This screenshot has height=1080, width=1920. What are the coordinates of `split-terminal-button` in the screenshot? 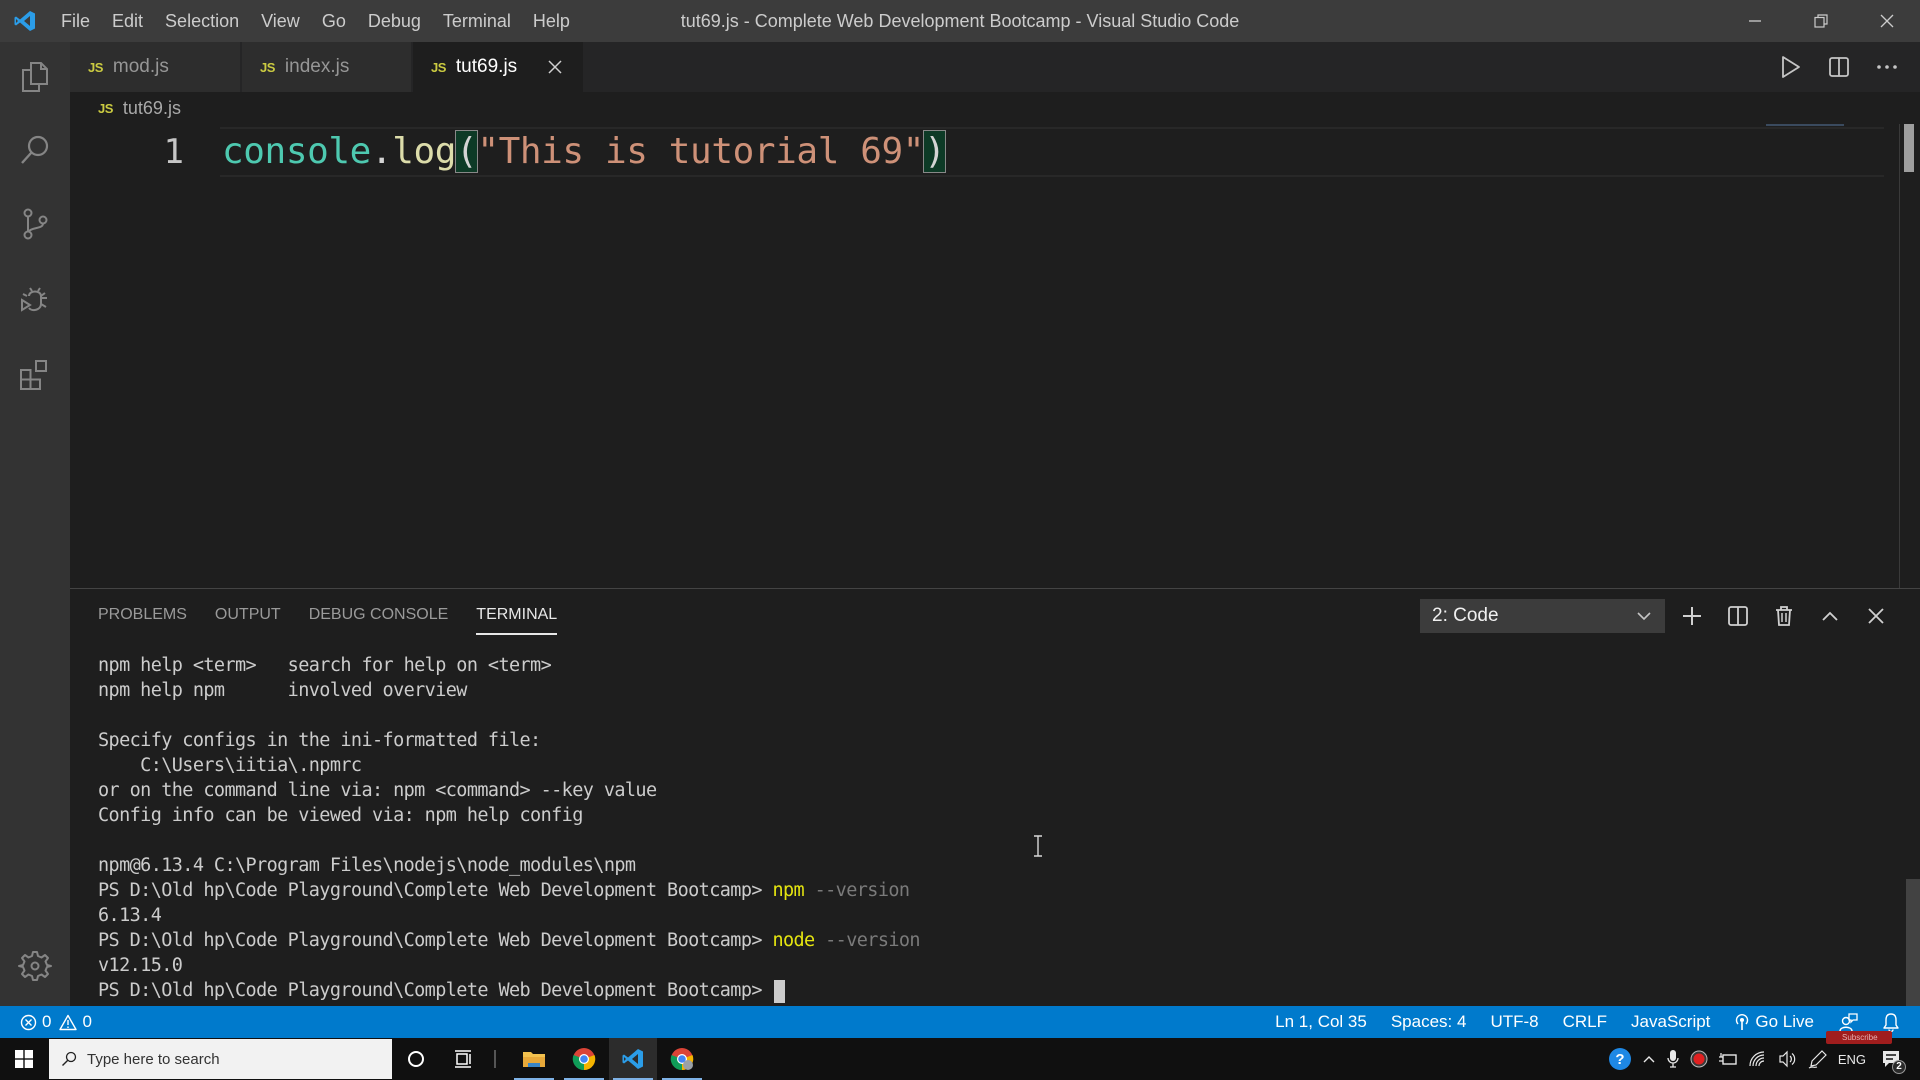 It's located at (1738, 616).